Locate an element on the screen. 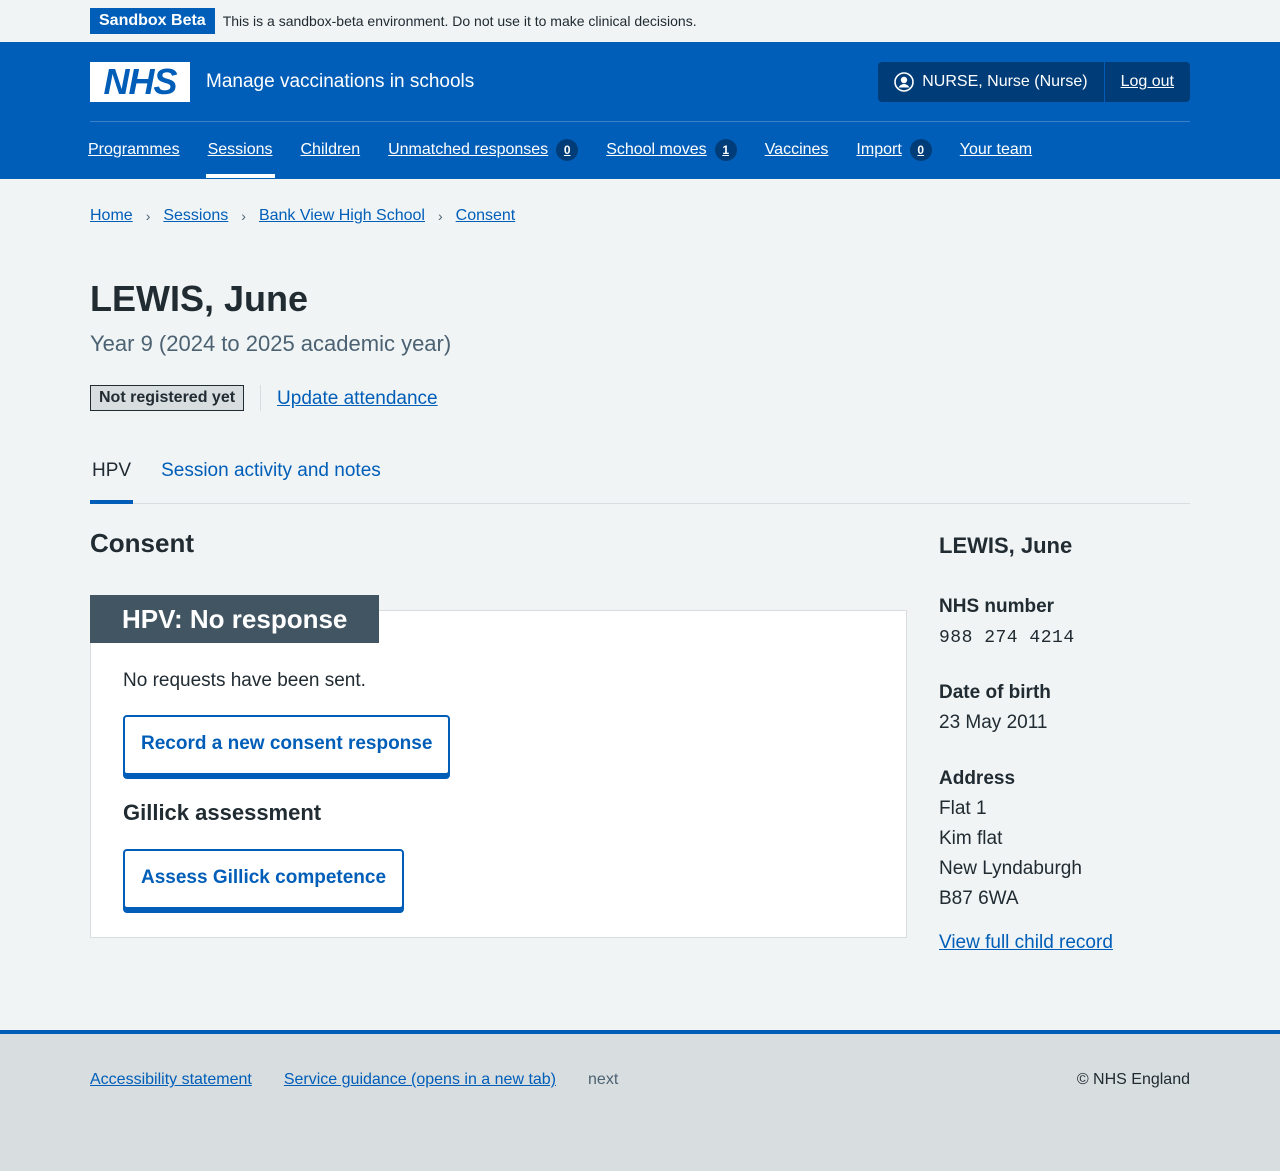 Image resolution: width=1280 pixels, height=1171 pixels. address-line: New Lyndaburgh is located at coordinates (1010, 868).